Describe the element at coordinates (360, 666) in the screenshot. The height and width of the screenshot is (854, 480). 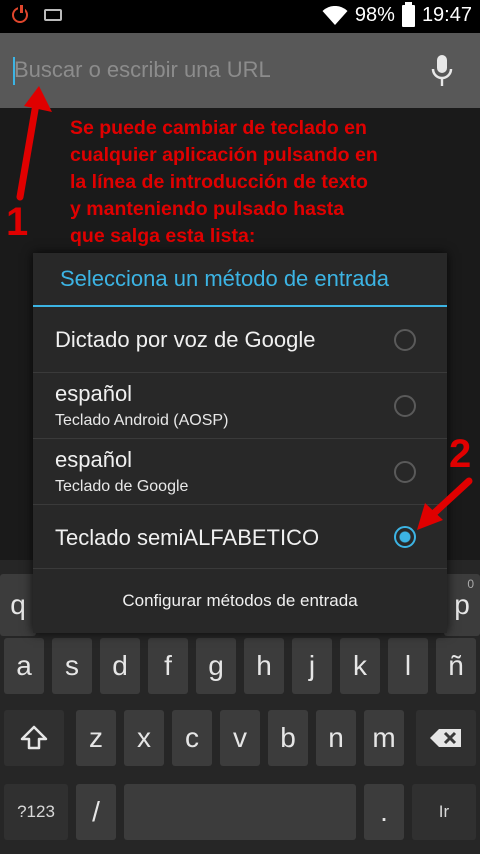
I see `key-k: k` at that location.